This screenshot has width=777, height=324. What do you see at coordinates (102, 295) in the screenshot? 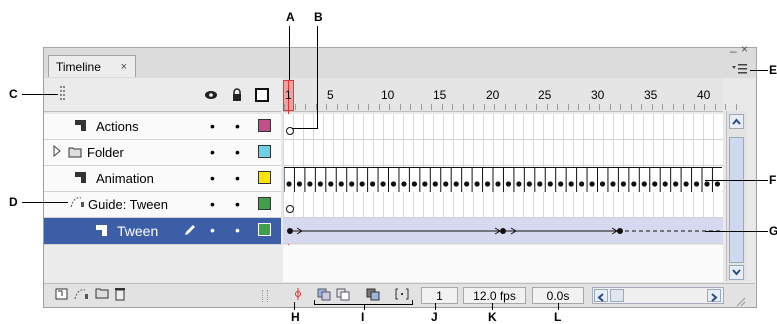
I see `new-folder-icon` at bounding box center [102, 295].